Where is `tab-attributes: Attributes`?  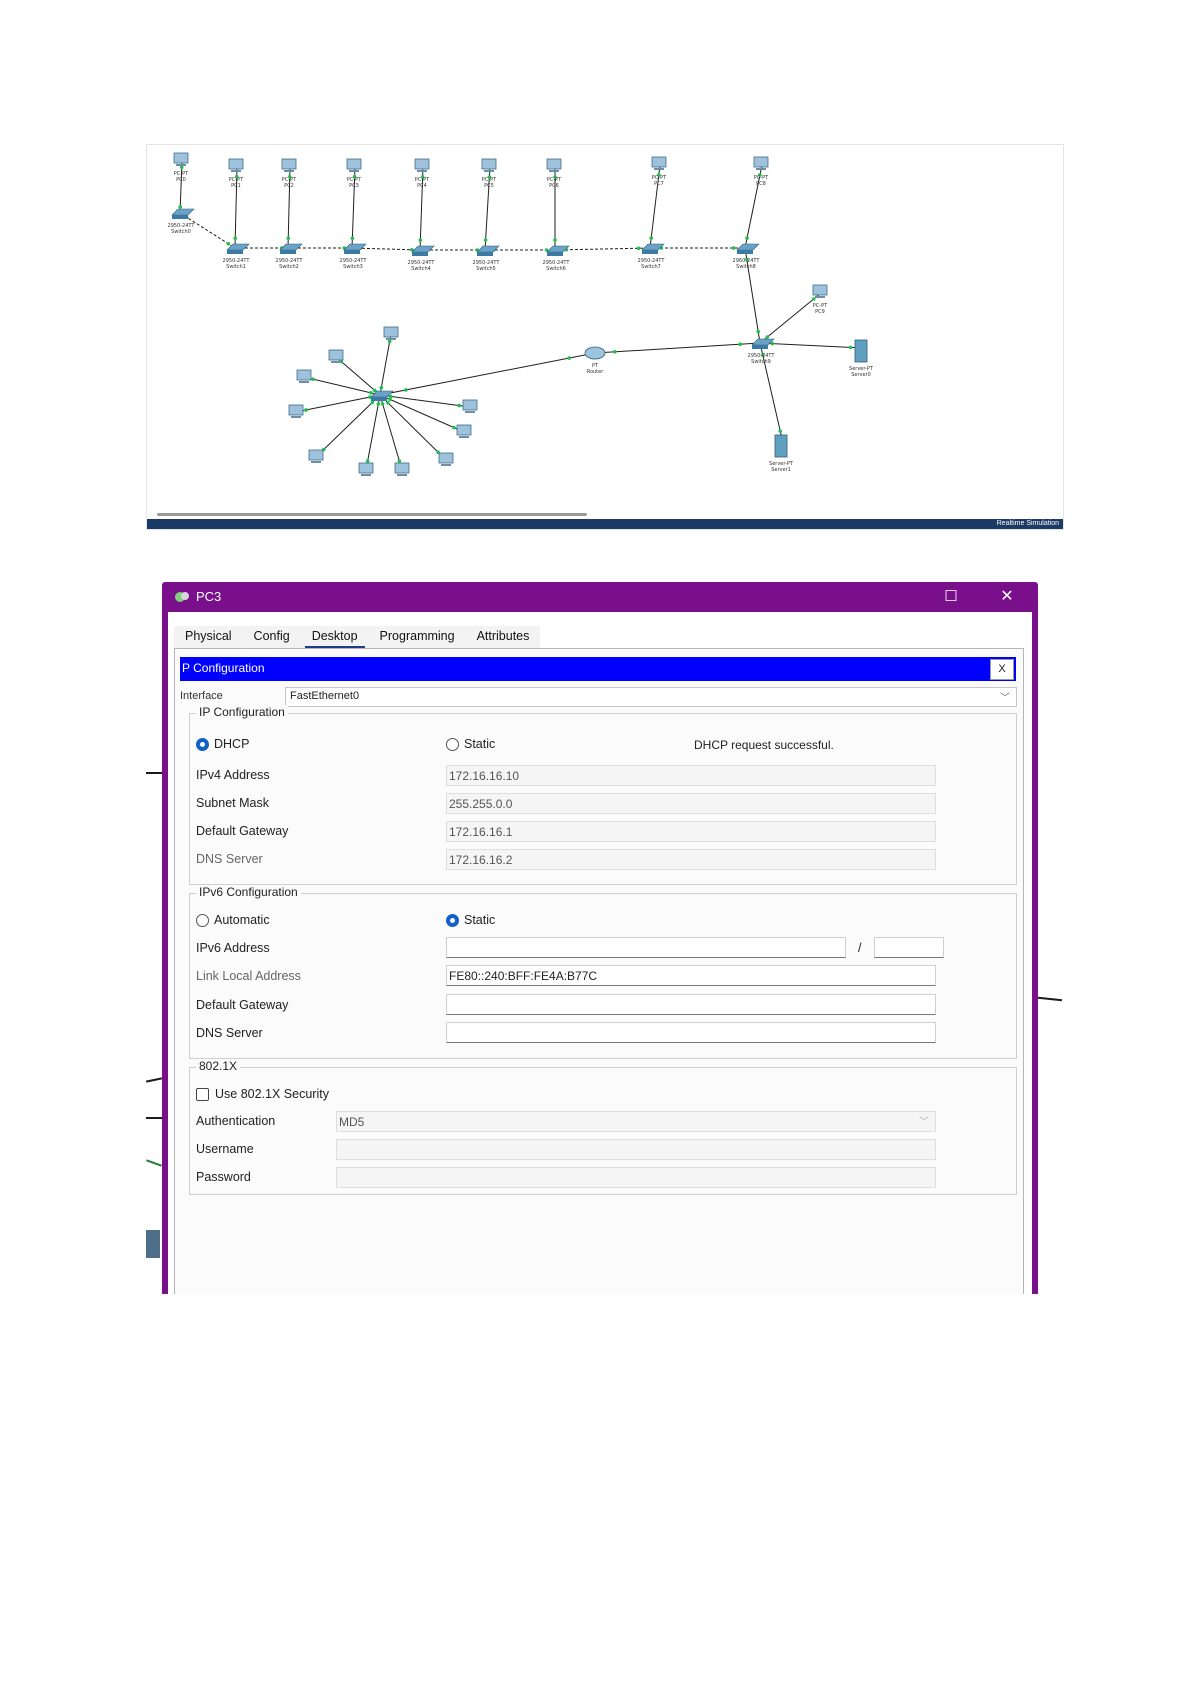
tab-attributes: Attributes is located at coordinates (503, 637).